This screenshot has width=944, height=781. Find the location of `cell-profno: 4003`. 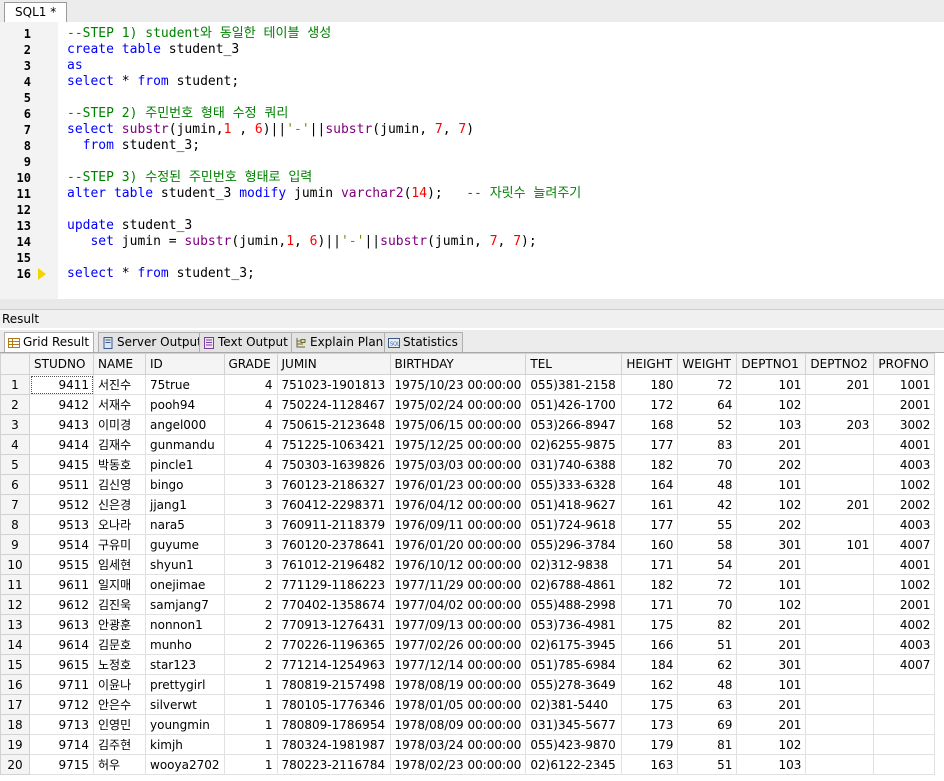

cell-profno: 4003 is located at coordinates (904, 524).